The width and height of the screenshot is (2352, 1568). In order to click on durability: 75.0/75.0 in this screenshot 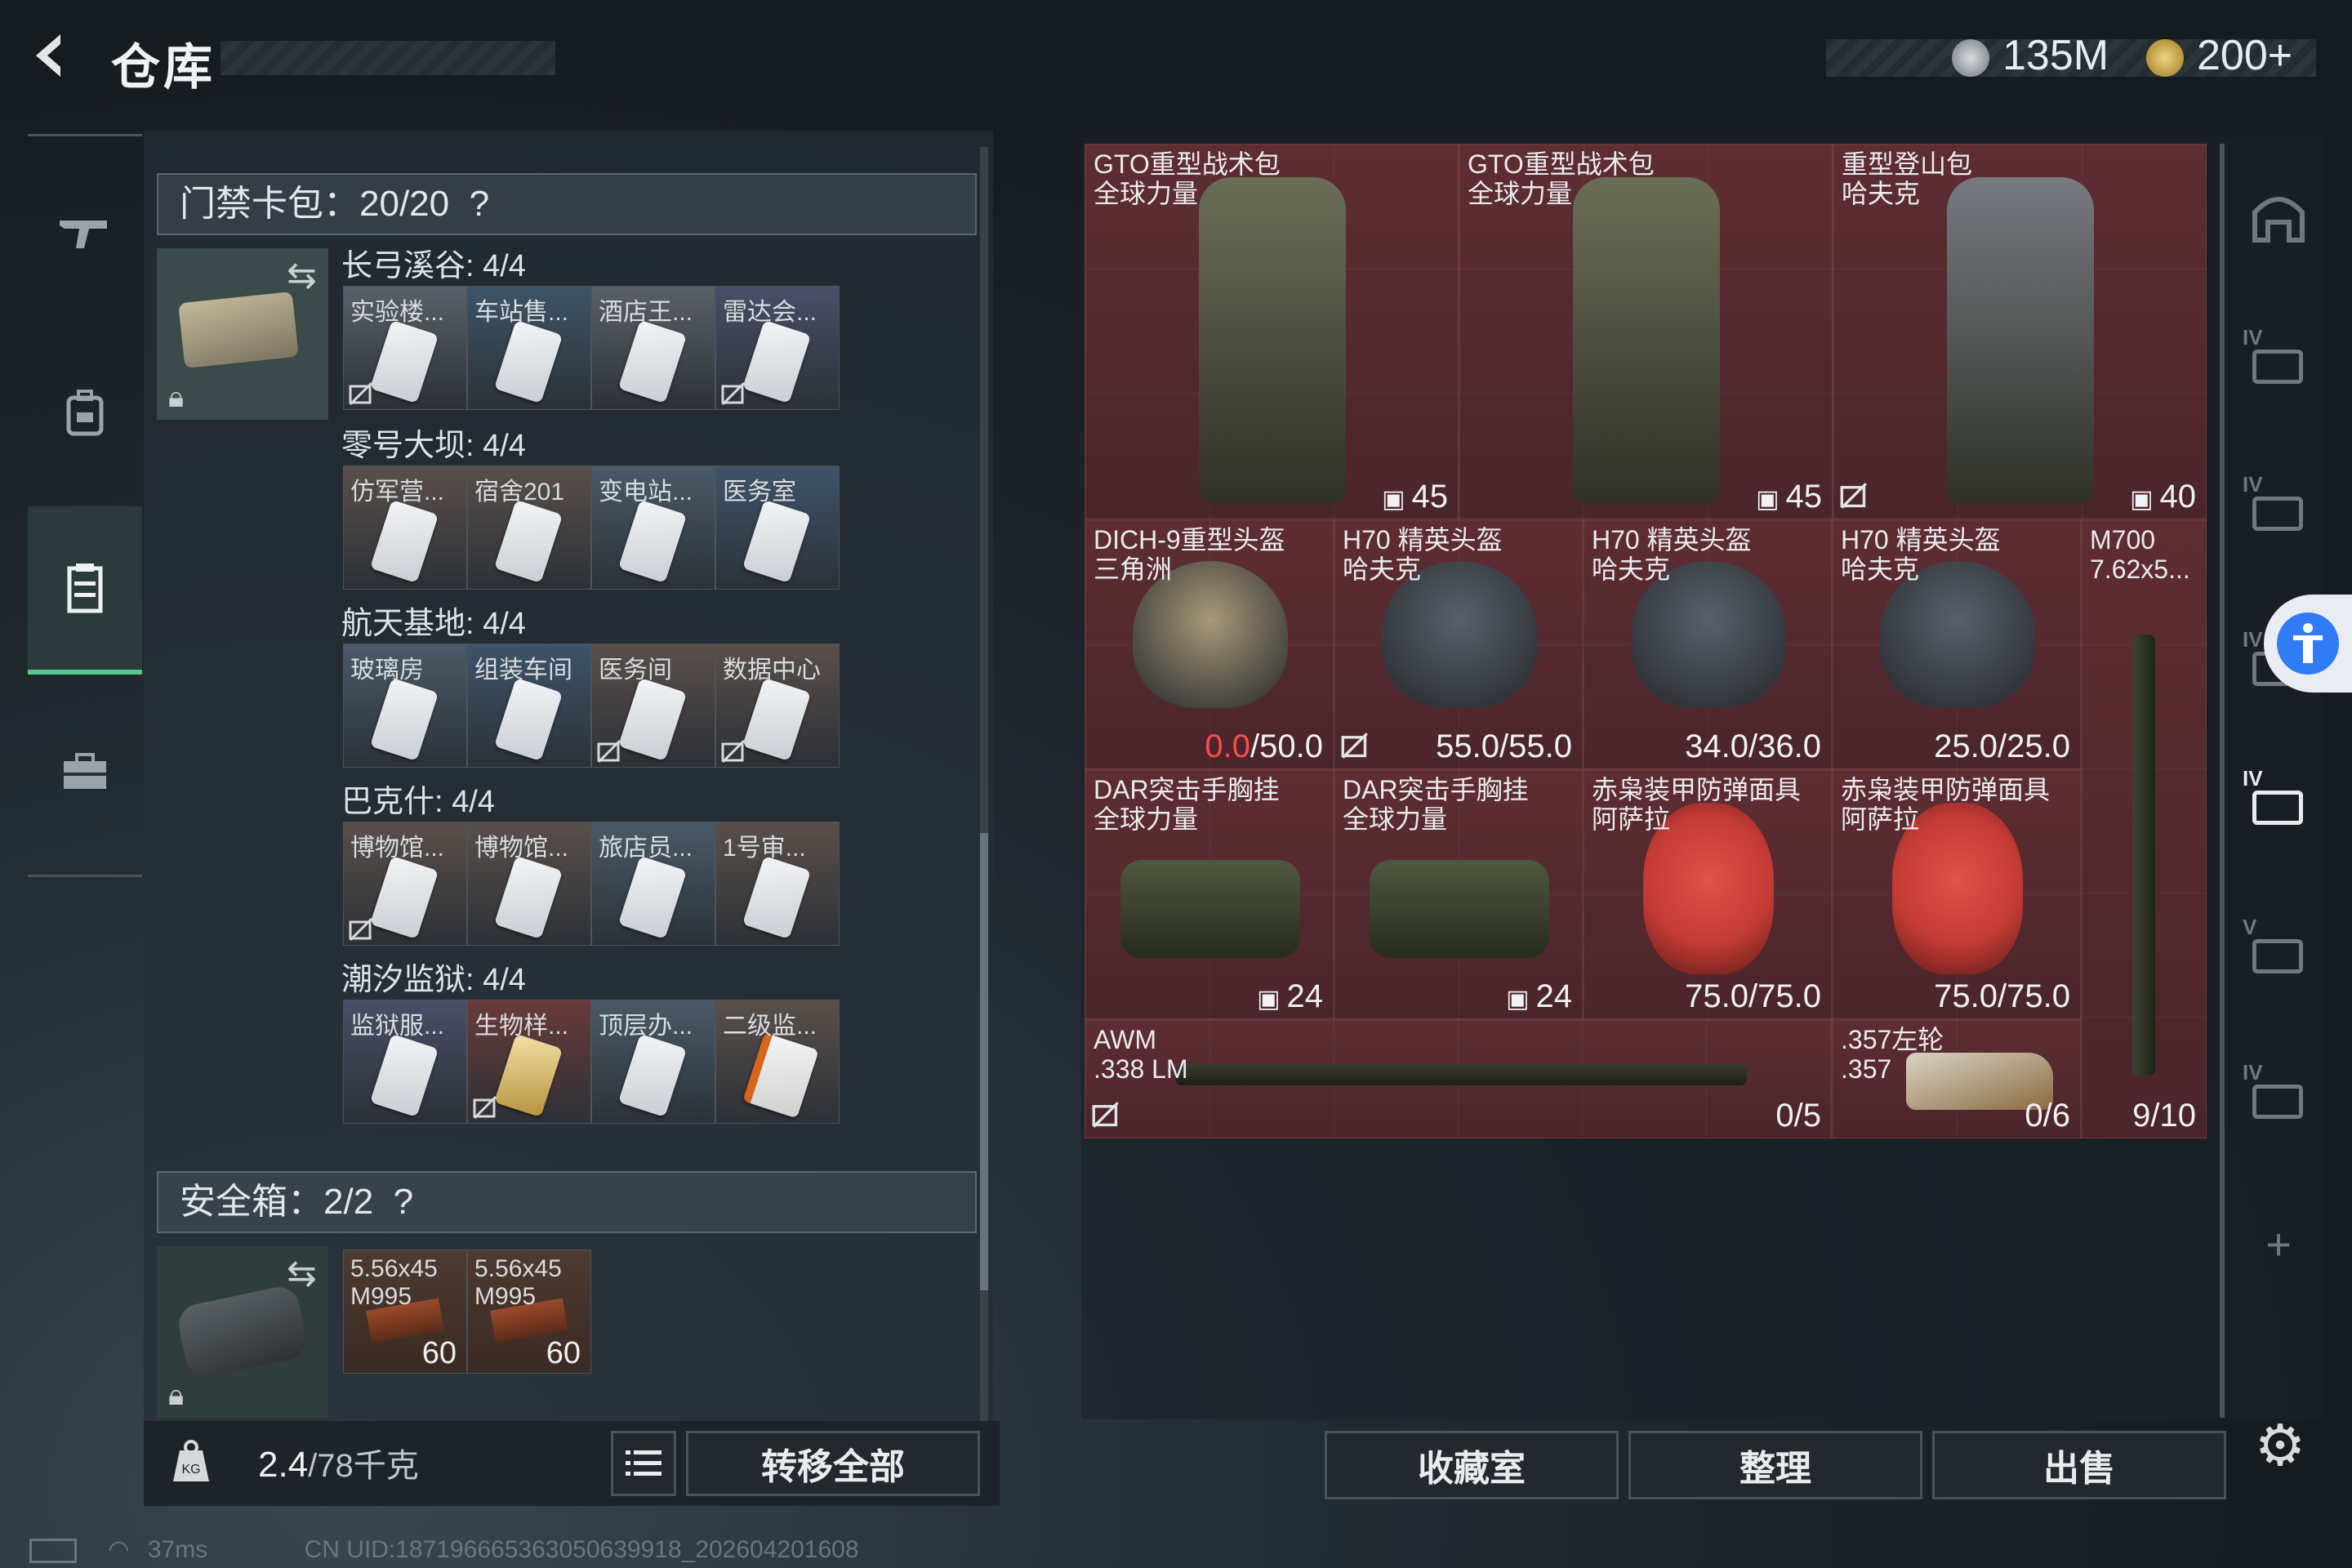, I will do `click(2002, 996)`.